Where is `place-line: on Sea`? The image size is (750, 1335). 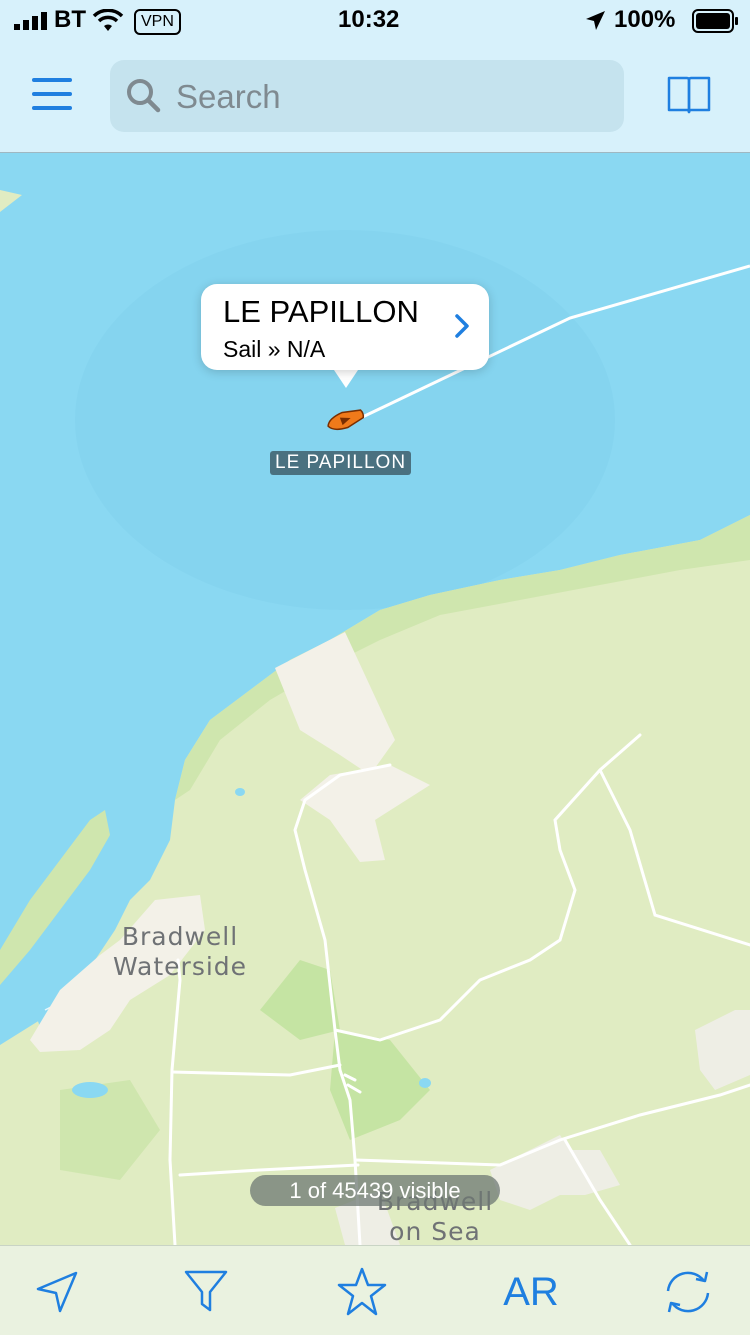
place-line: on Sea is located at coordinates (435, 1231).